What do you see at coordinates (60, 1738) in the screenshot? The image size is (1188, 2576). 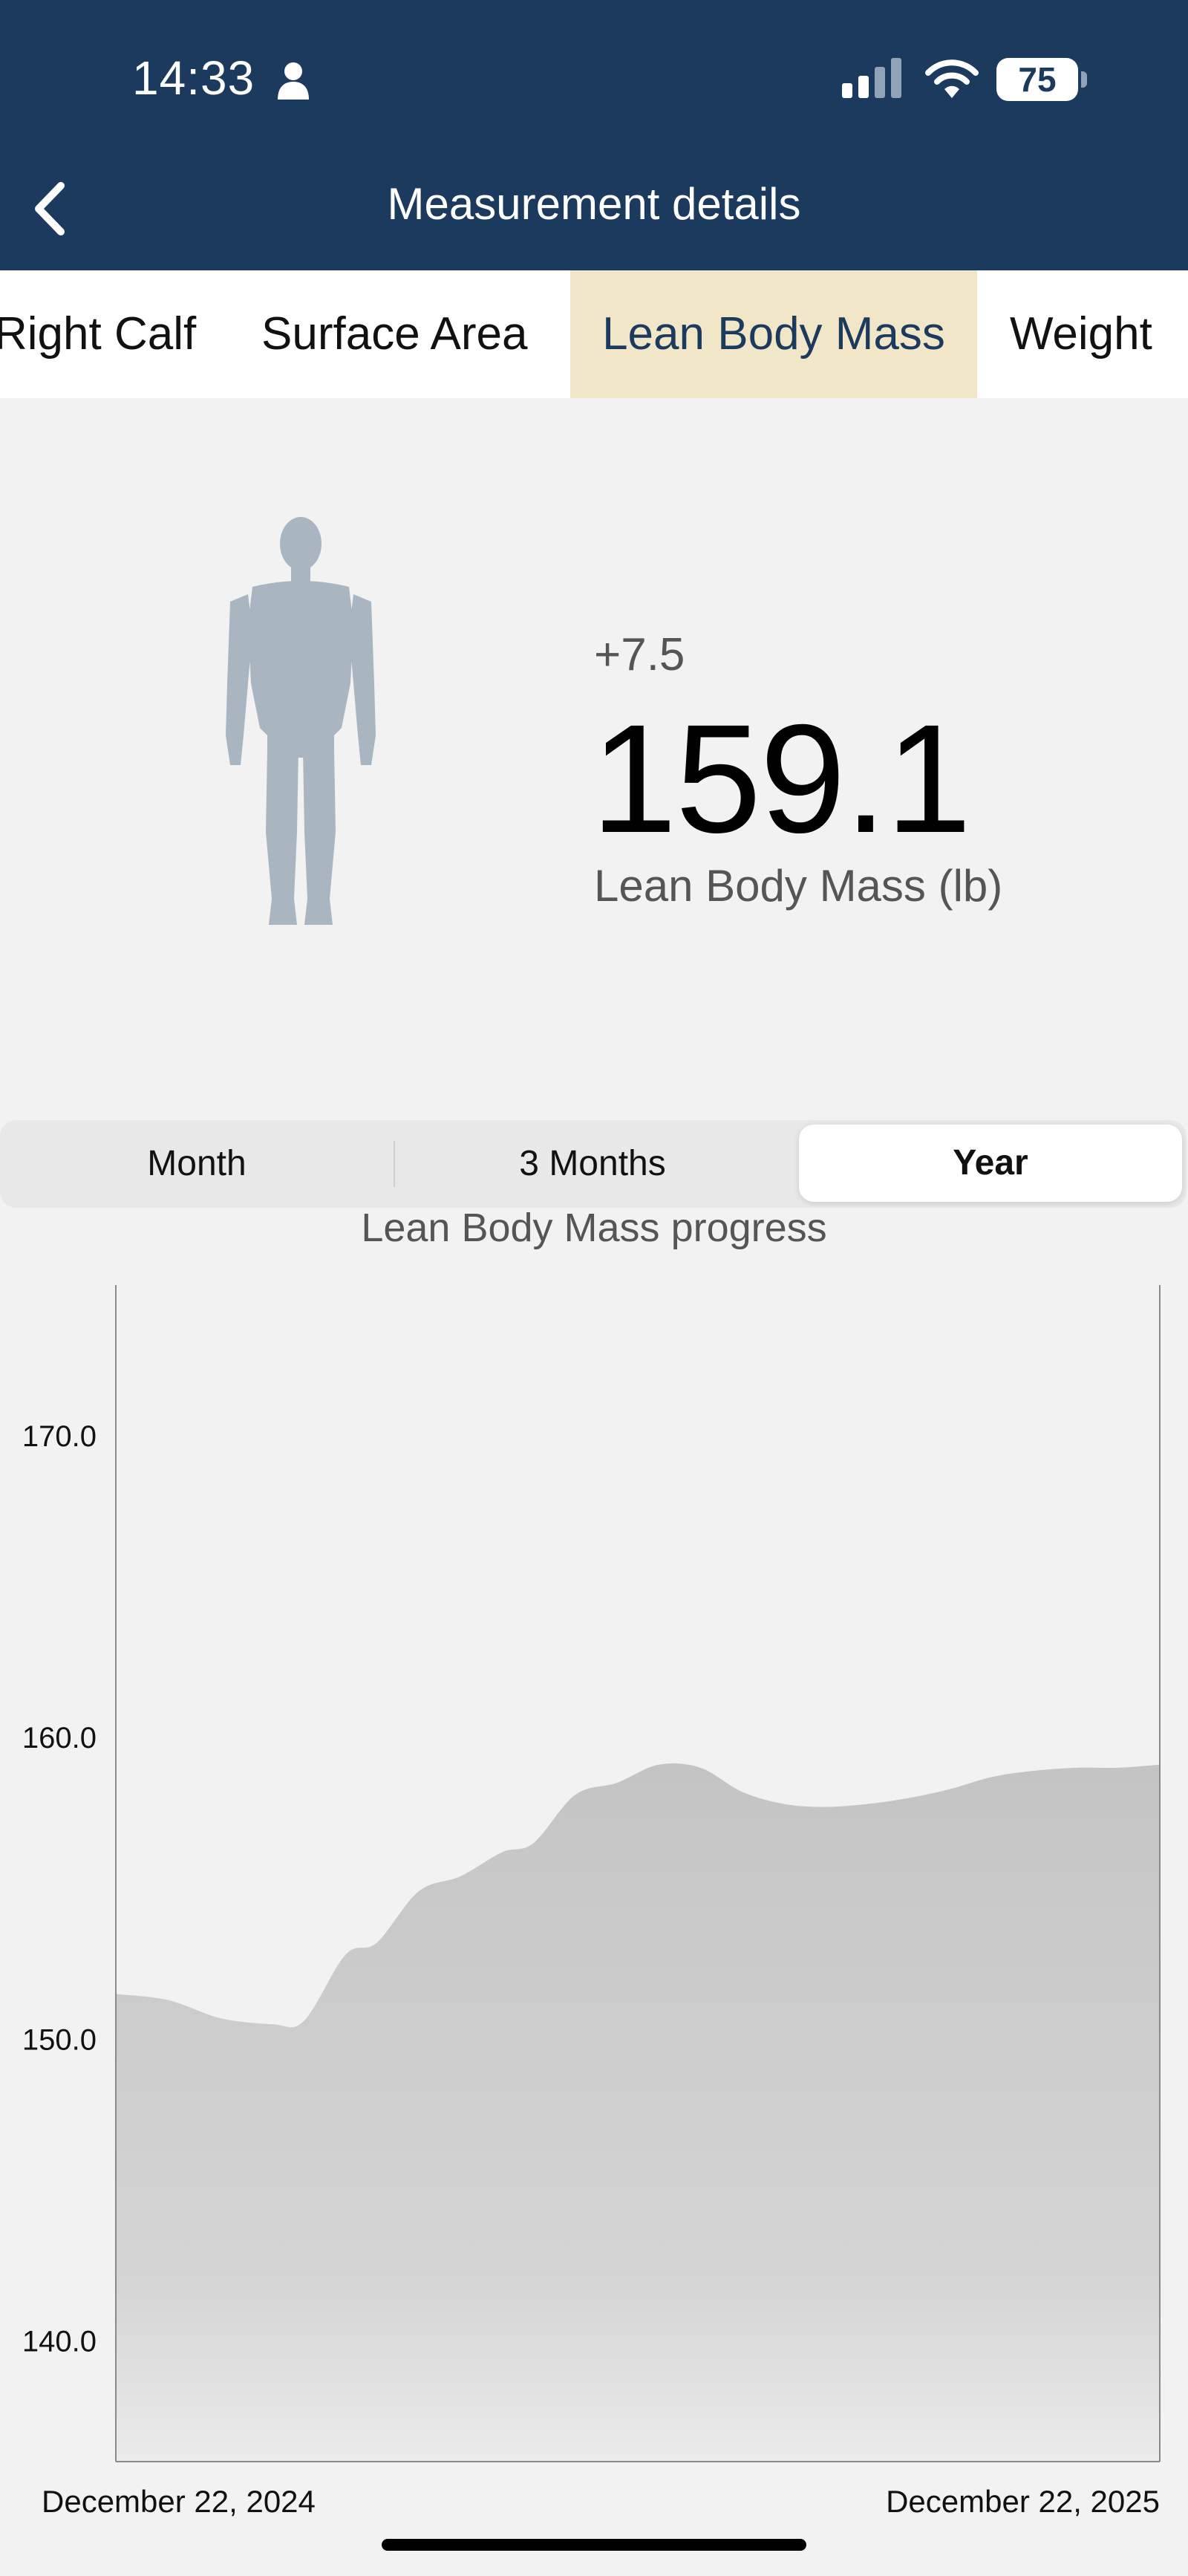 I see `y-tick-label: 160.0` at bounding box center [60, 1738].